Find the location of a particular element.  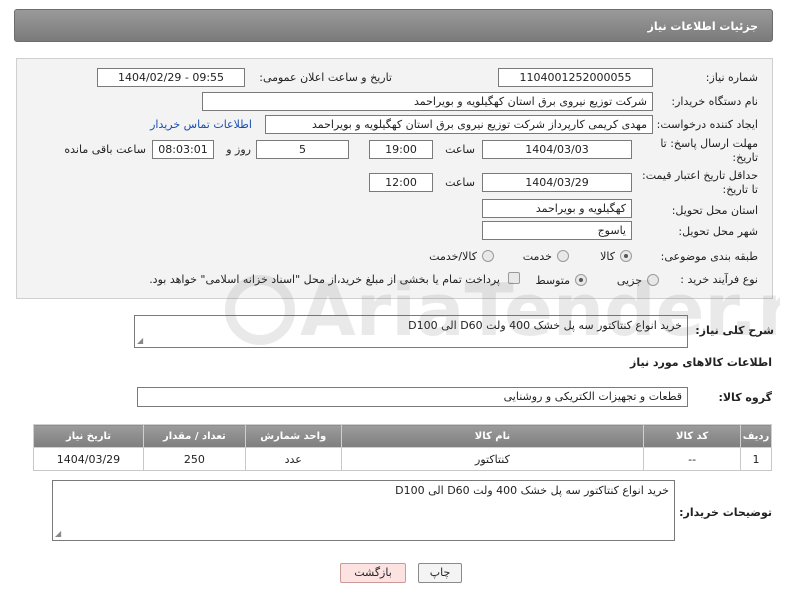

reply-time-field: 19:00 is located at coordinates (401, 149).